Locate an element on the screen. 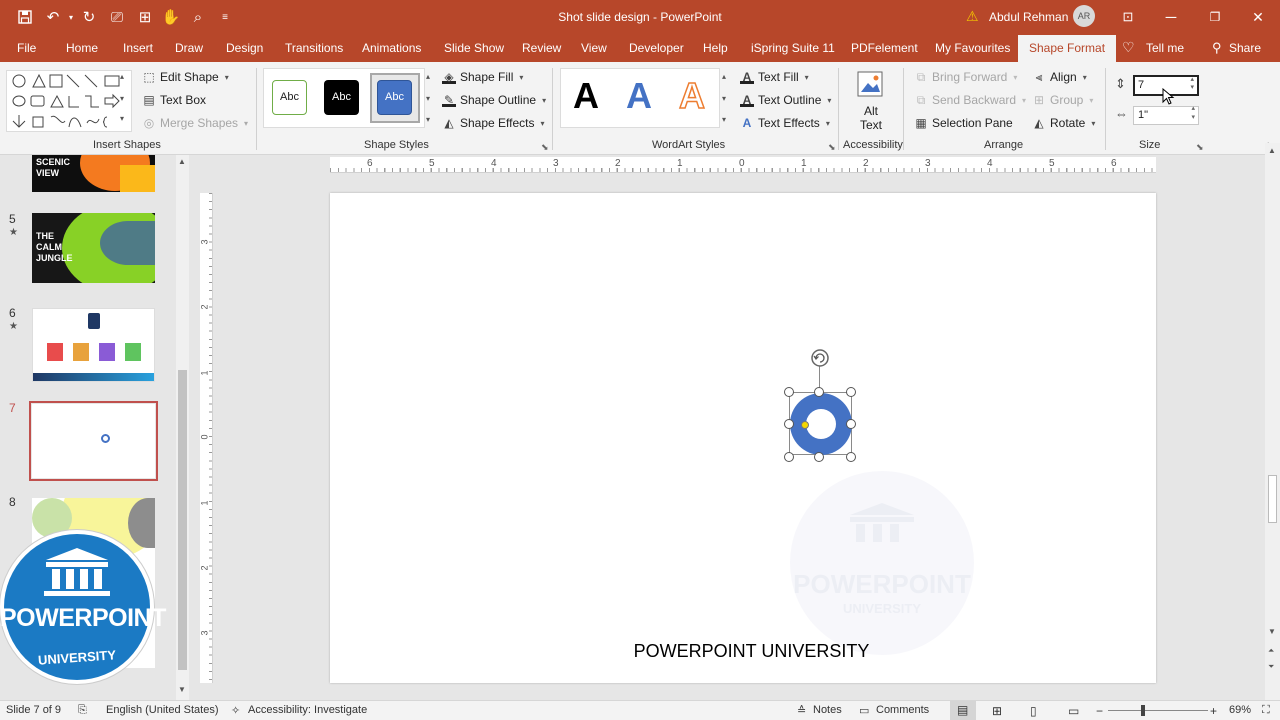  align-button: ⫷ Align ▾ is located at coordinates (1059, 77).